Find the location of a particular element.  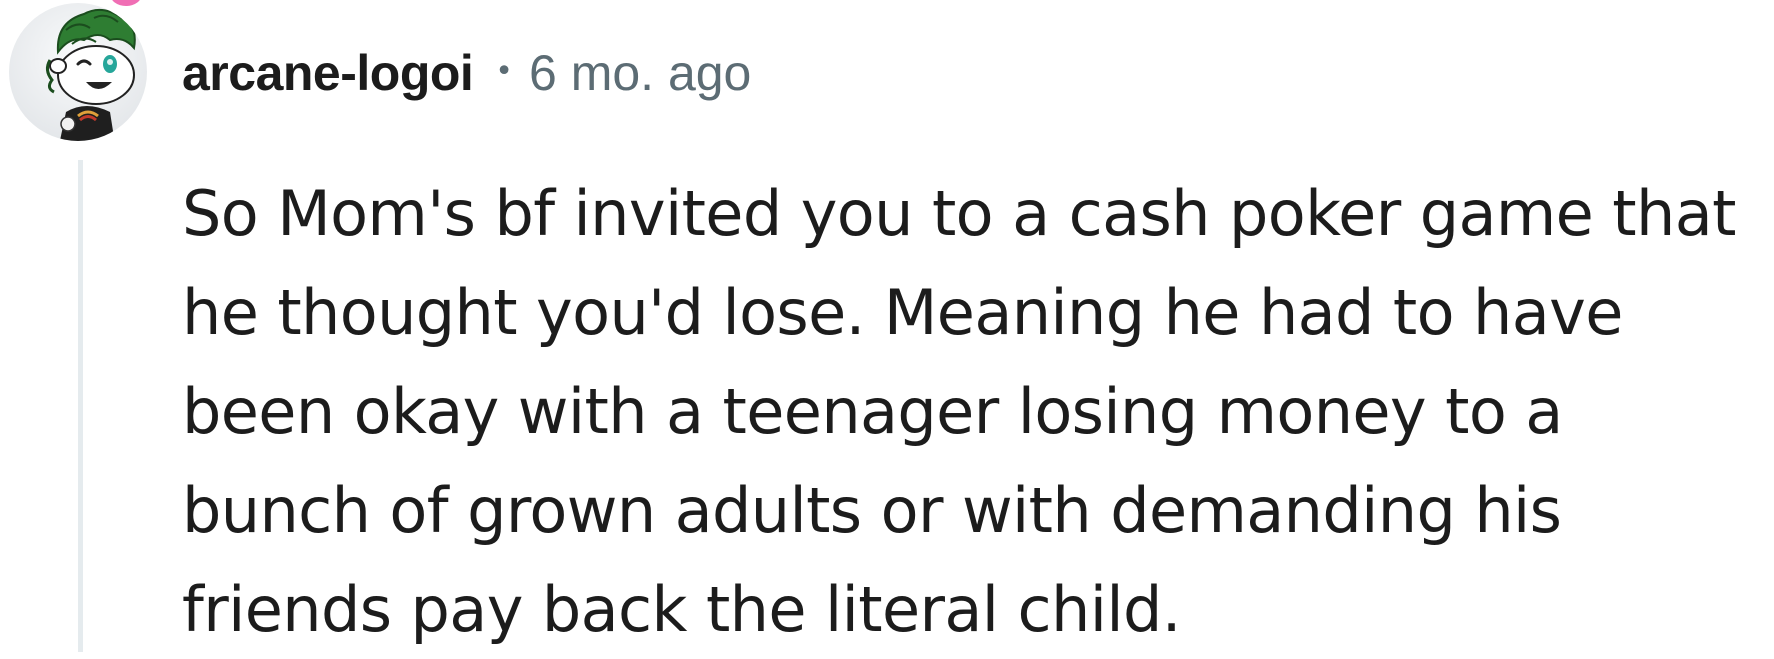

user-avatar is located at coordinates (81, 71).